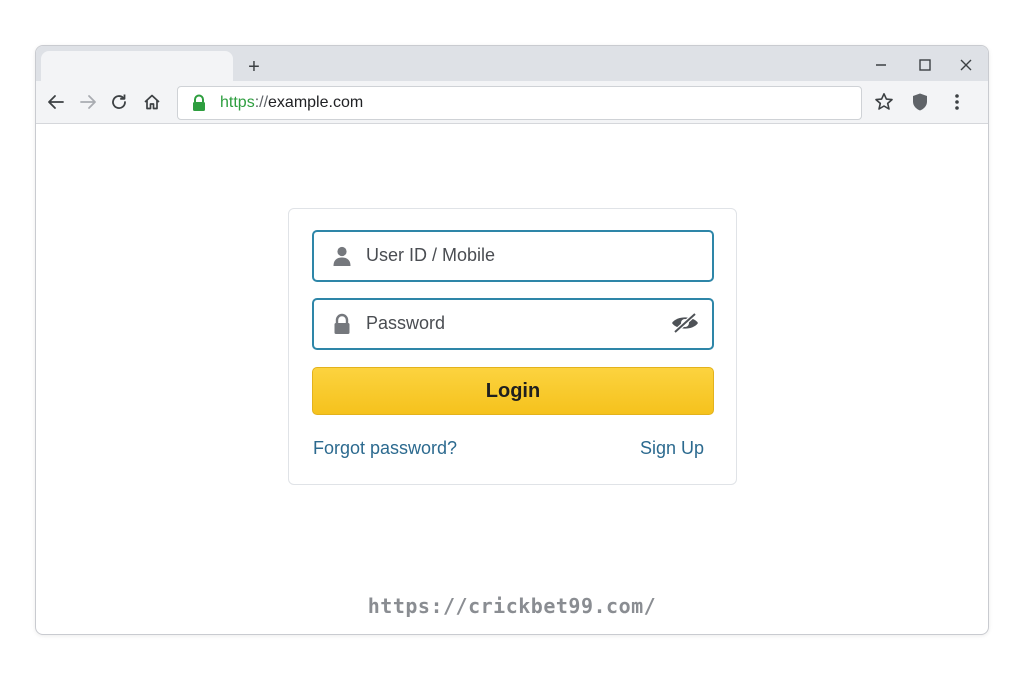 The height and width of the screenshot is (683, 1024). I want to click on maximize-icon, so click(925, 65).